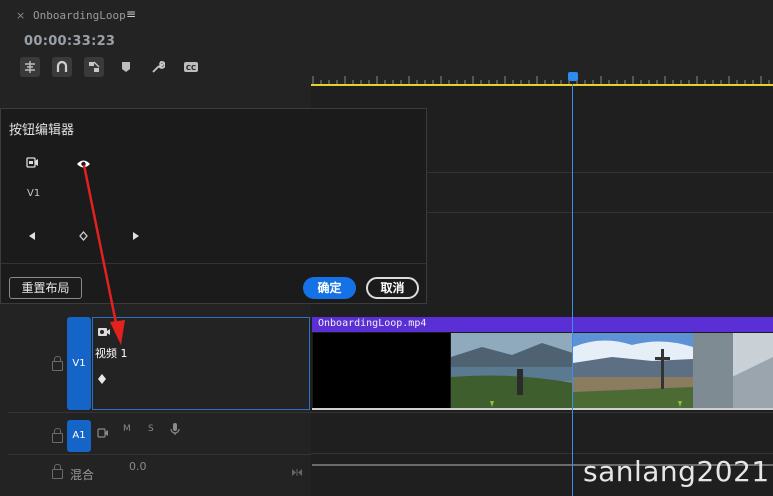 The image size is (773, 496). I want to click on watermark: sanlang2021, so click(676, 471).